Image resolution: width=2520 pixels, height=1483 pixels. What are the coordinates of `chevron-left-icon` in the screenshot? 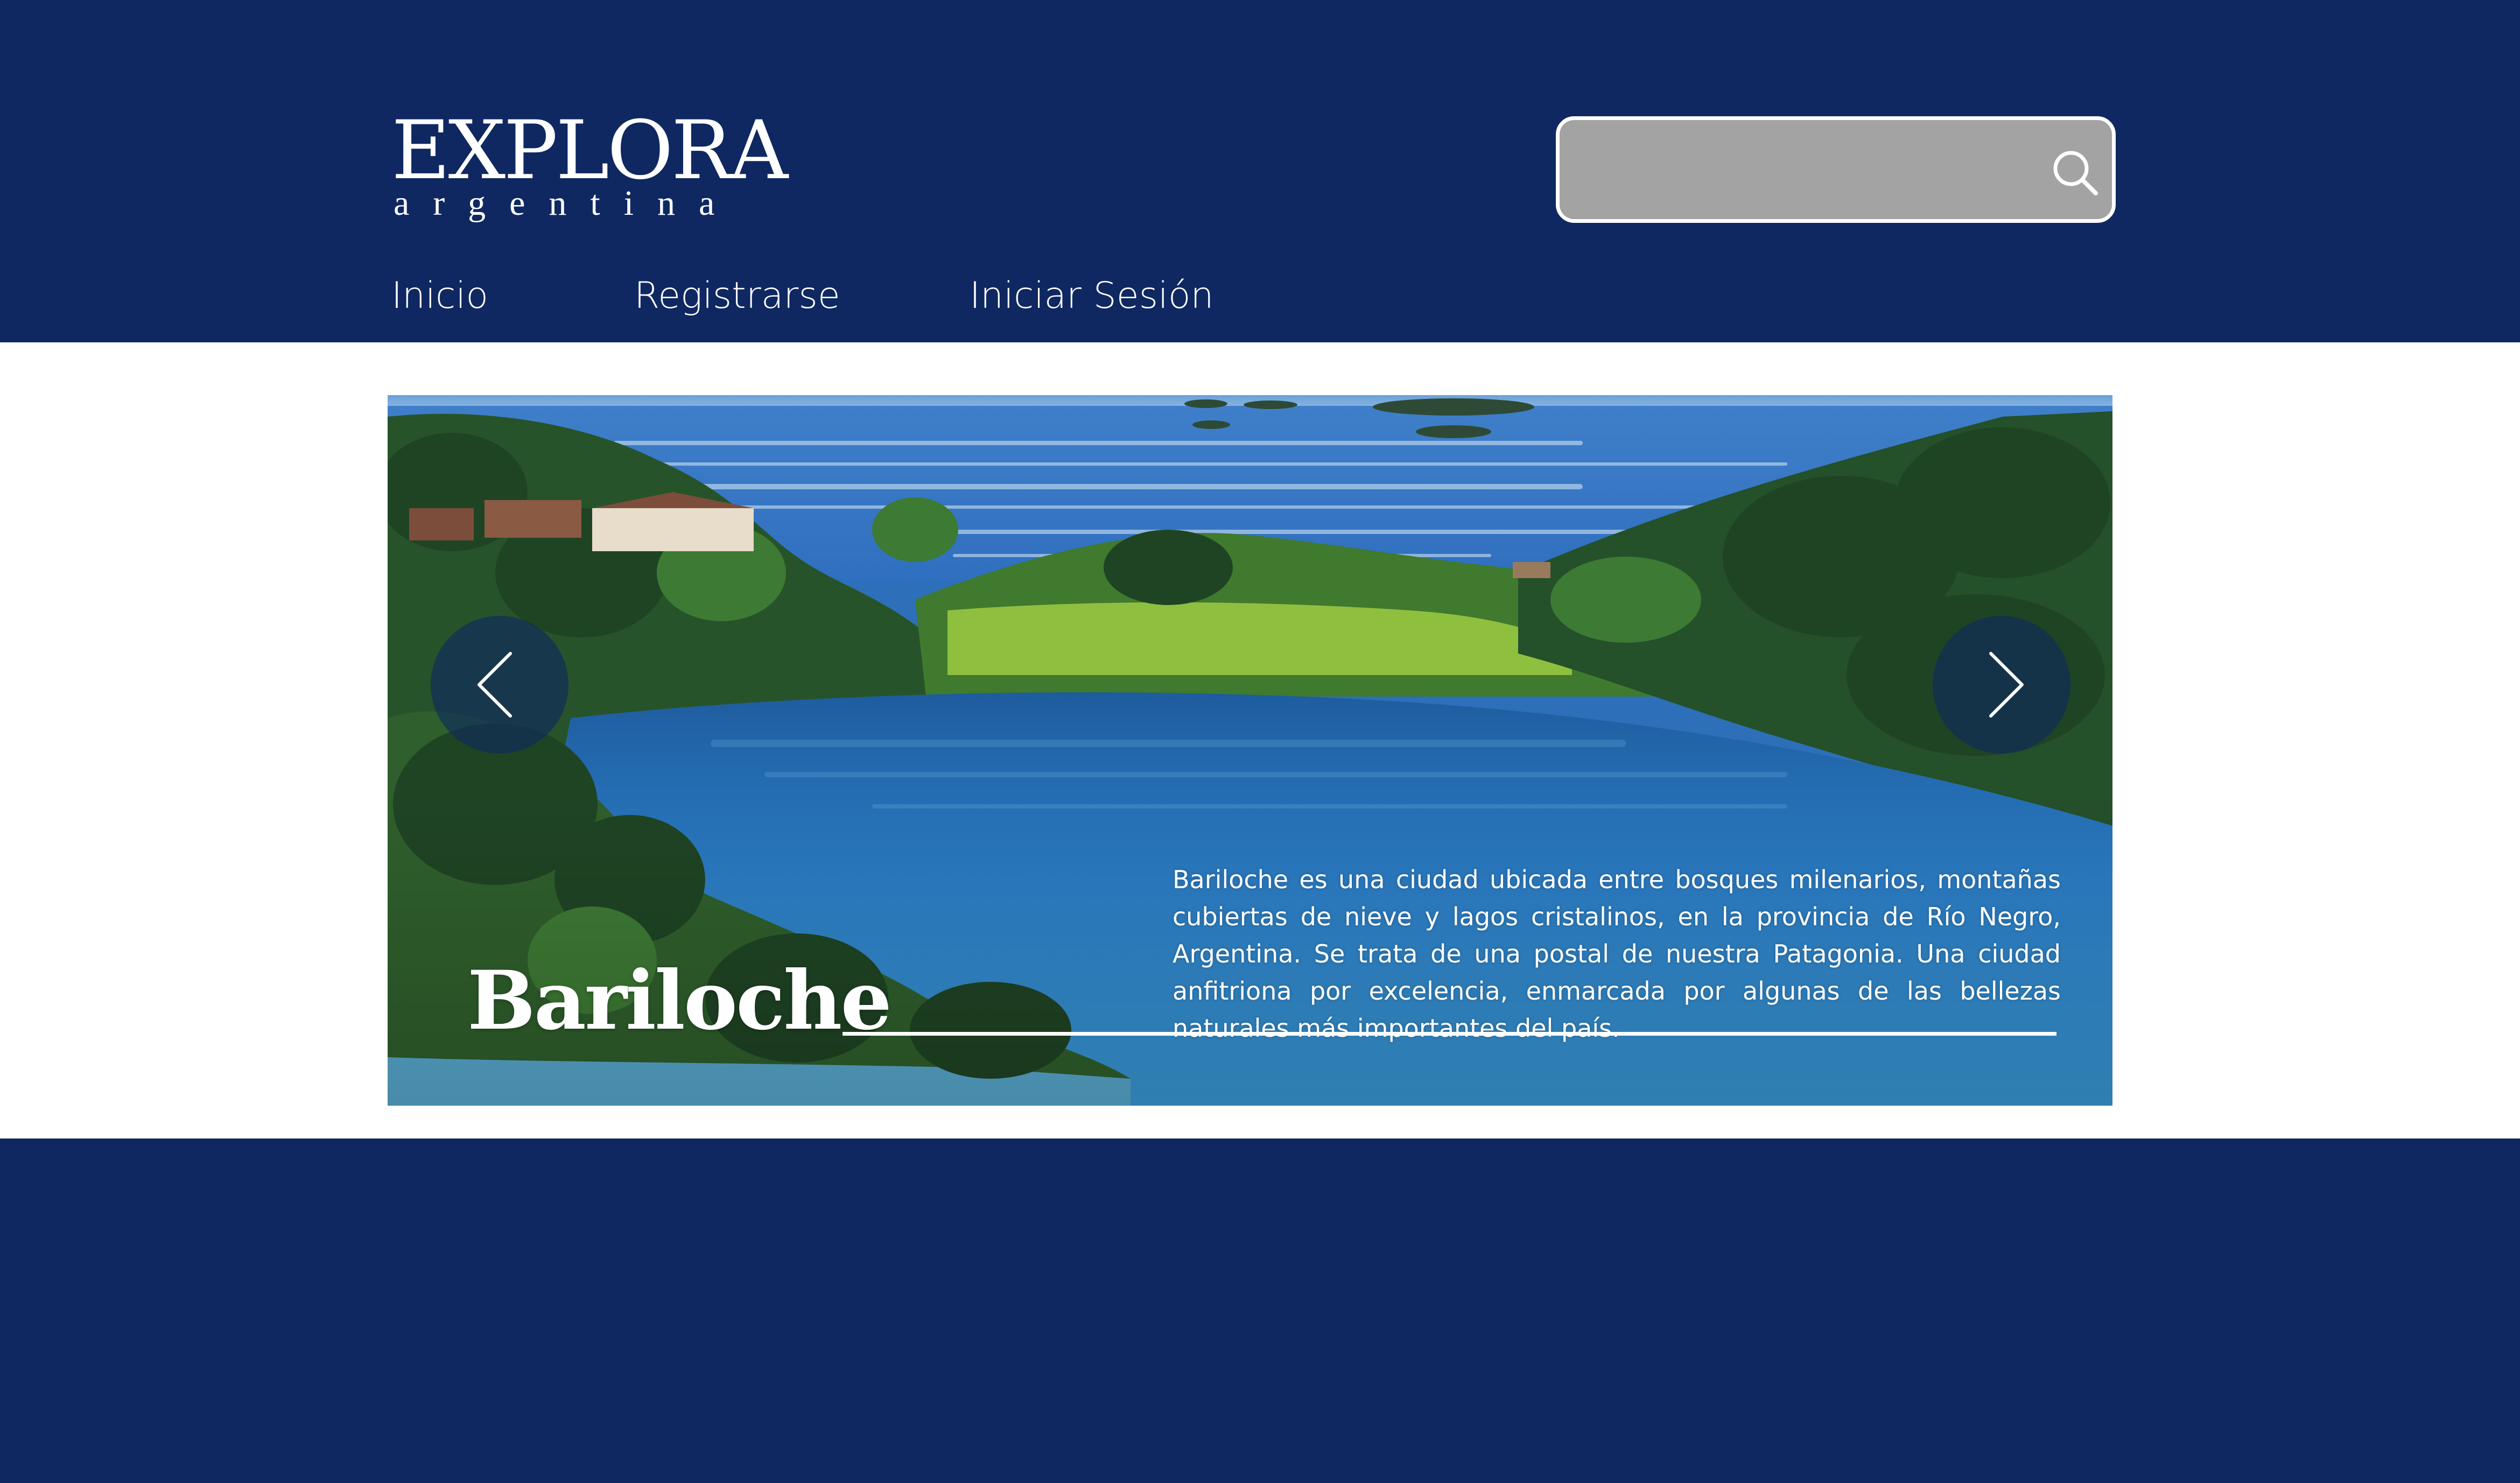 It's located at (495, 685).